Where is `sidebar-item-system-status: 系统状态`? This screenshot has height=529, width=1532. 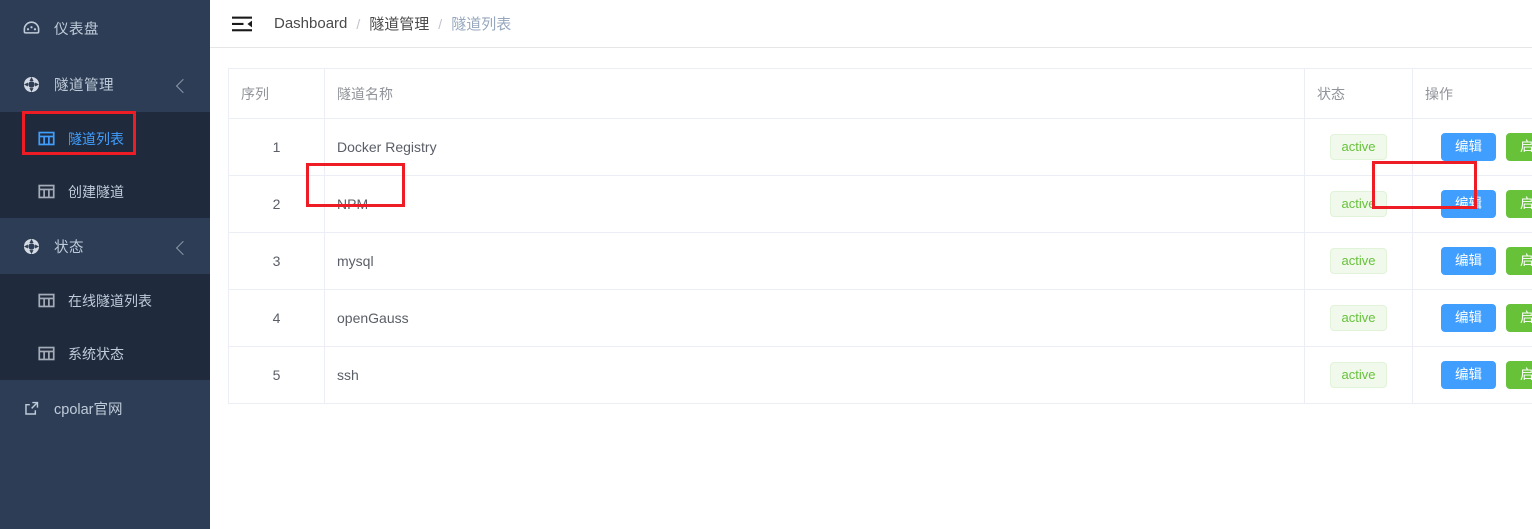
sidebar-item-system-status: 系统状态 is located at coordinates (105, 353).